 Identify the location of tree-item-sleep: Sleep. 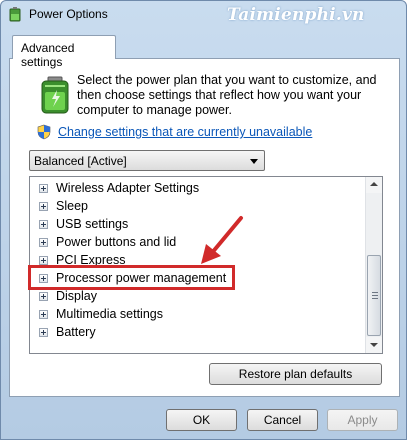
(195, 206).